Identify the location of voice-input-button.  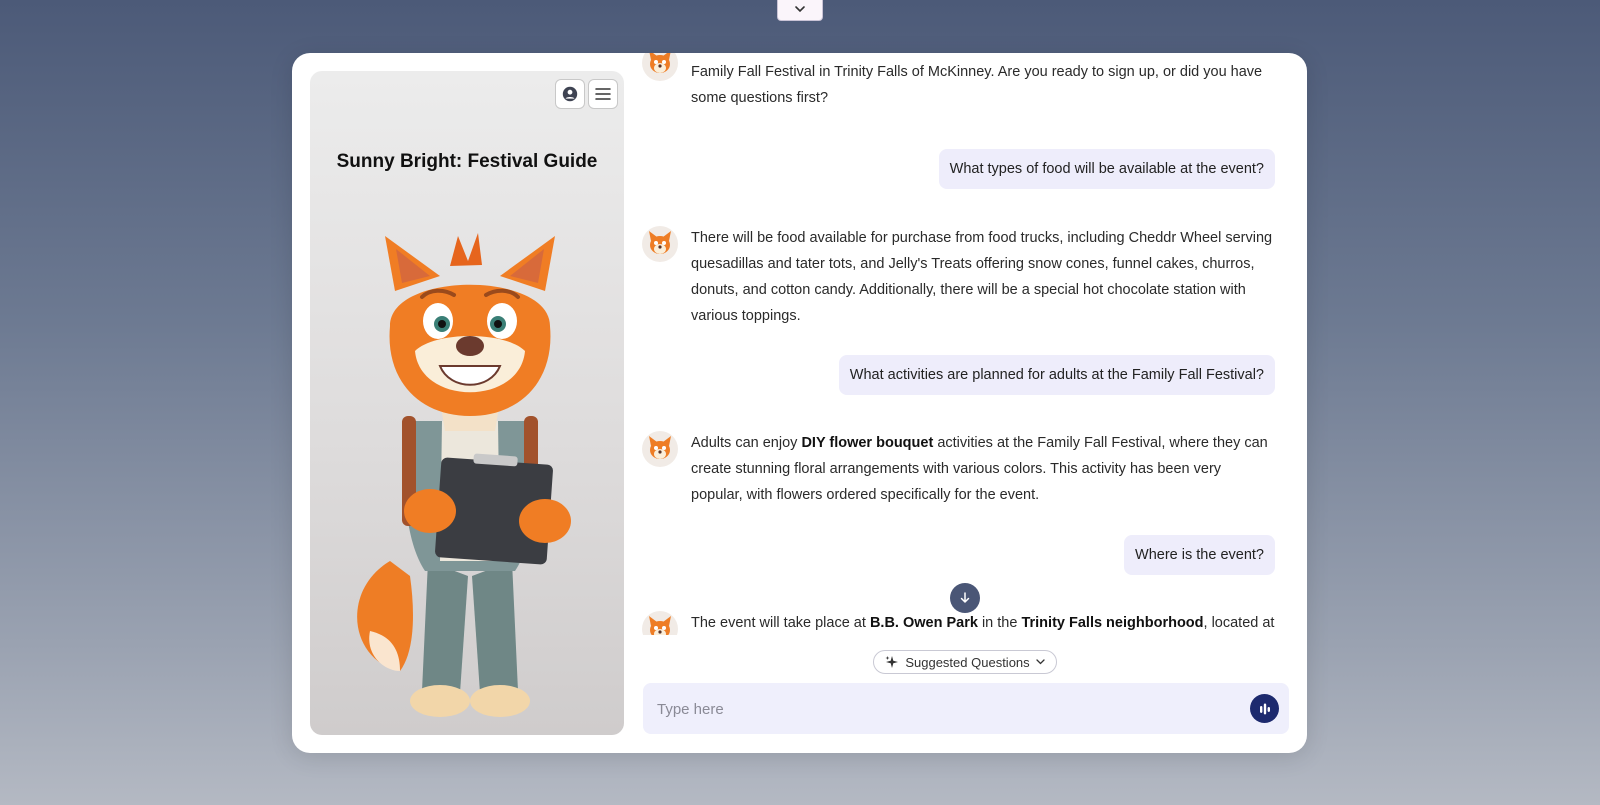
(1264, 708).